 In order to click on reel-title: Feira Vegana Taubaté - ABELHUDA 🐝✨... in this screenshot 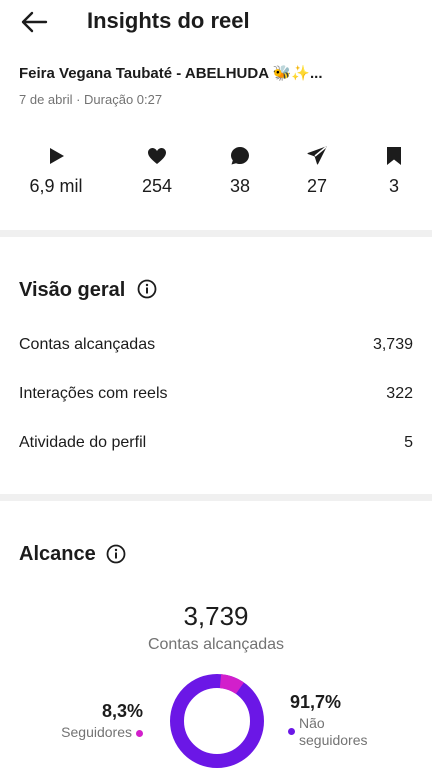, I will do `click(171, 73)`.